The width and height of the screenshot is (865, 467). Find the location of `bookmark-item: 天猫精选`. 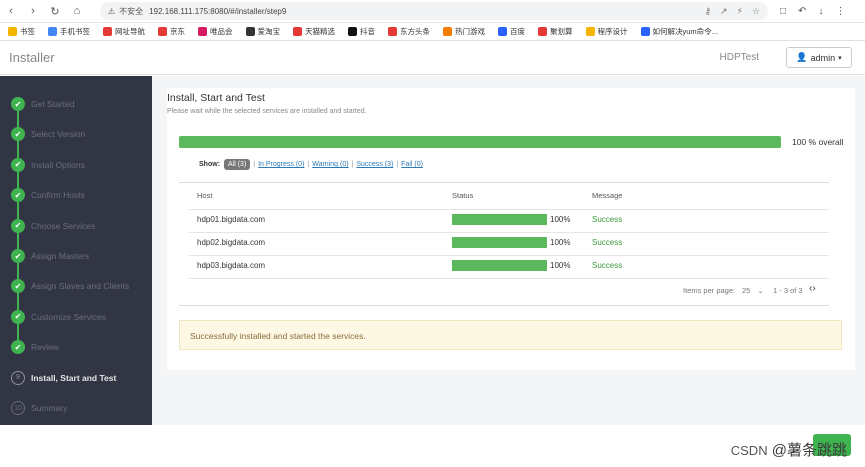

bookmark-item: 天猫精选 is located at coordinates (314, 31).